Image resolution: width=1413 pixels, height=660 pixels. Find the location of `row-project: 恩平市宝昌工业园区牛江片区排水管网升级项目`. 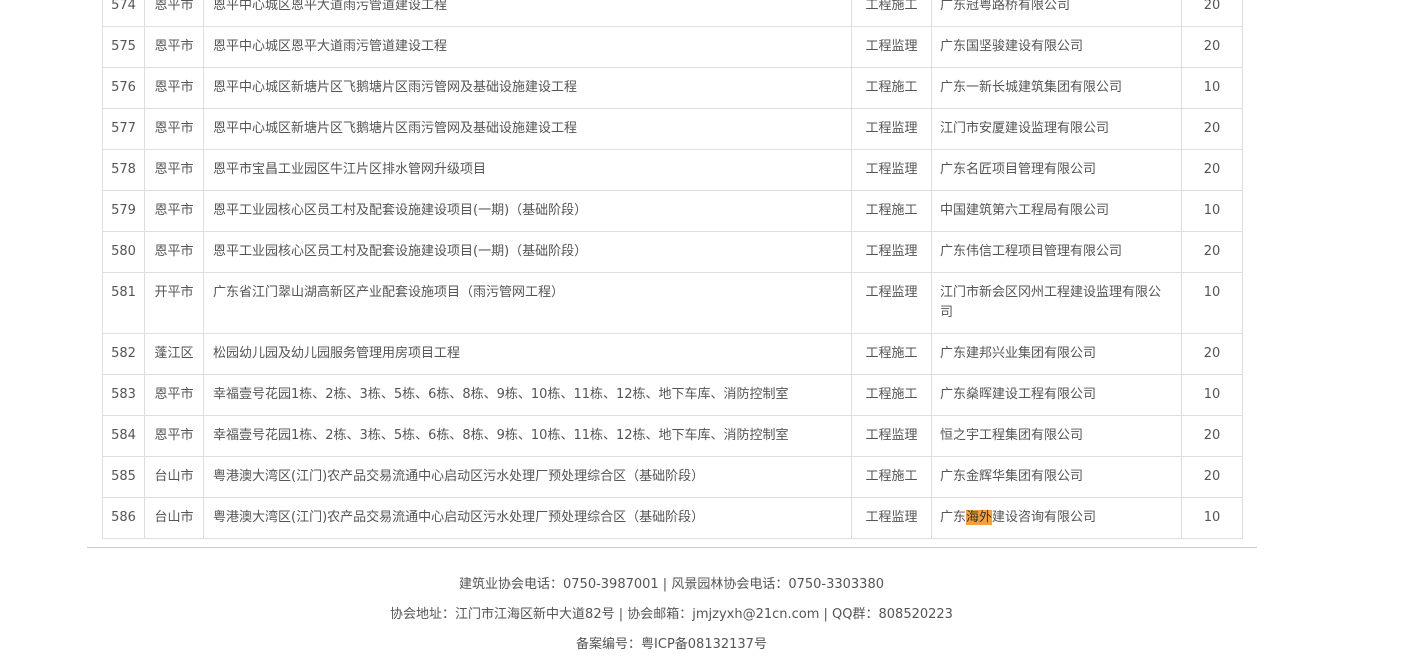

row-project: 恩平市宝昌工业园区牛江片区排水管网升级项目 is located at coordinates (527, 170).